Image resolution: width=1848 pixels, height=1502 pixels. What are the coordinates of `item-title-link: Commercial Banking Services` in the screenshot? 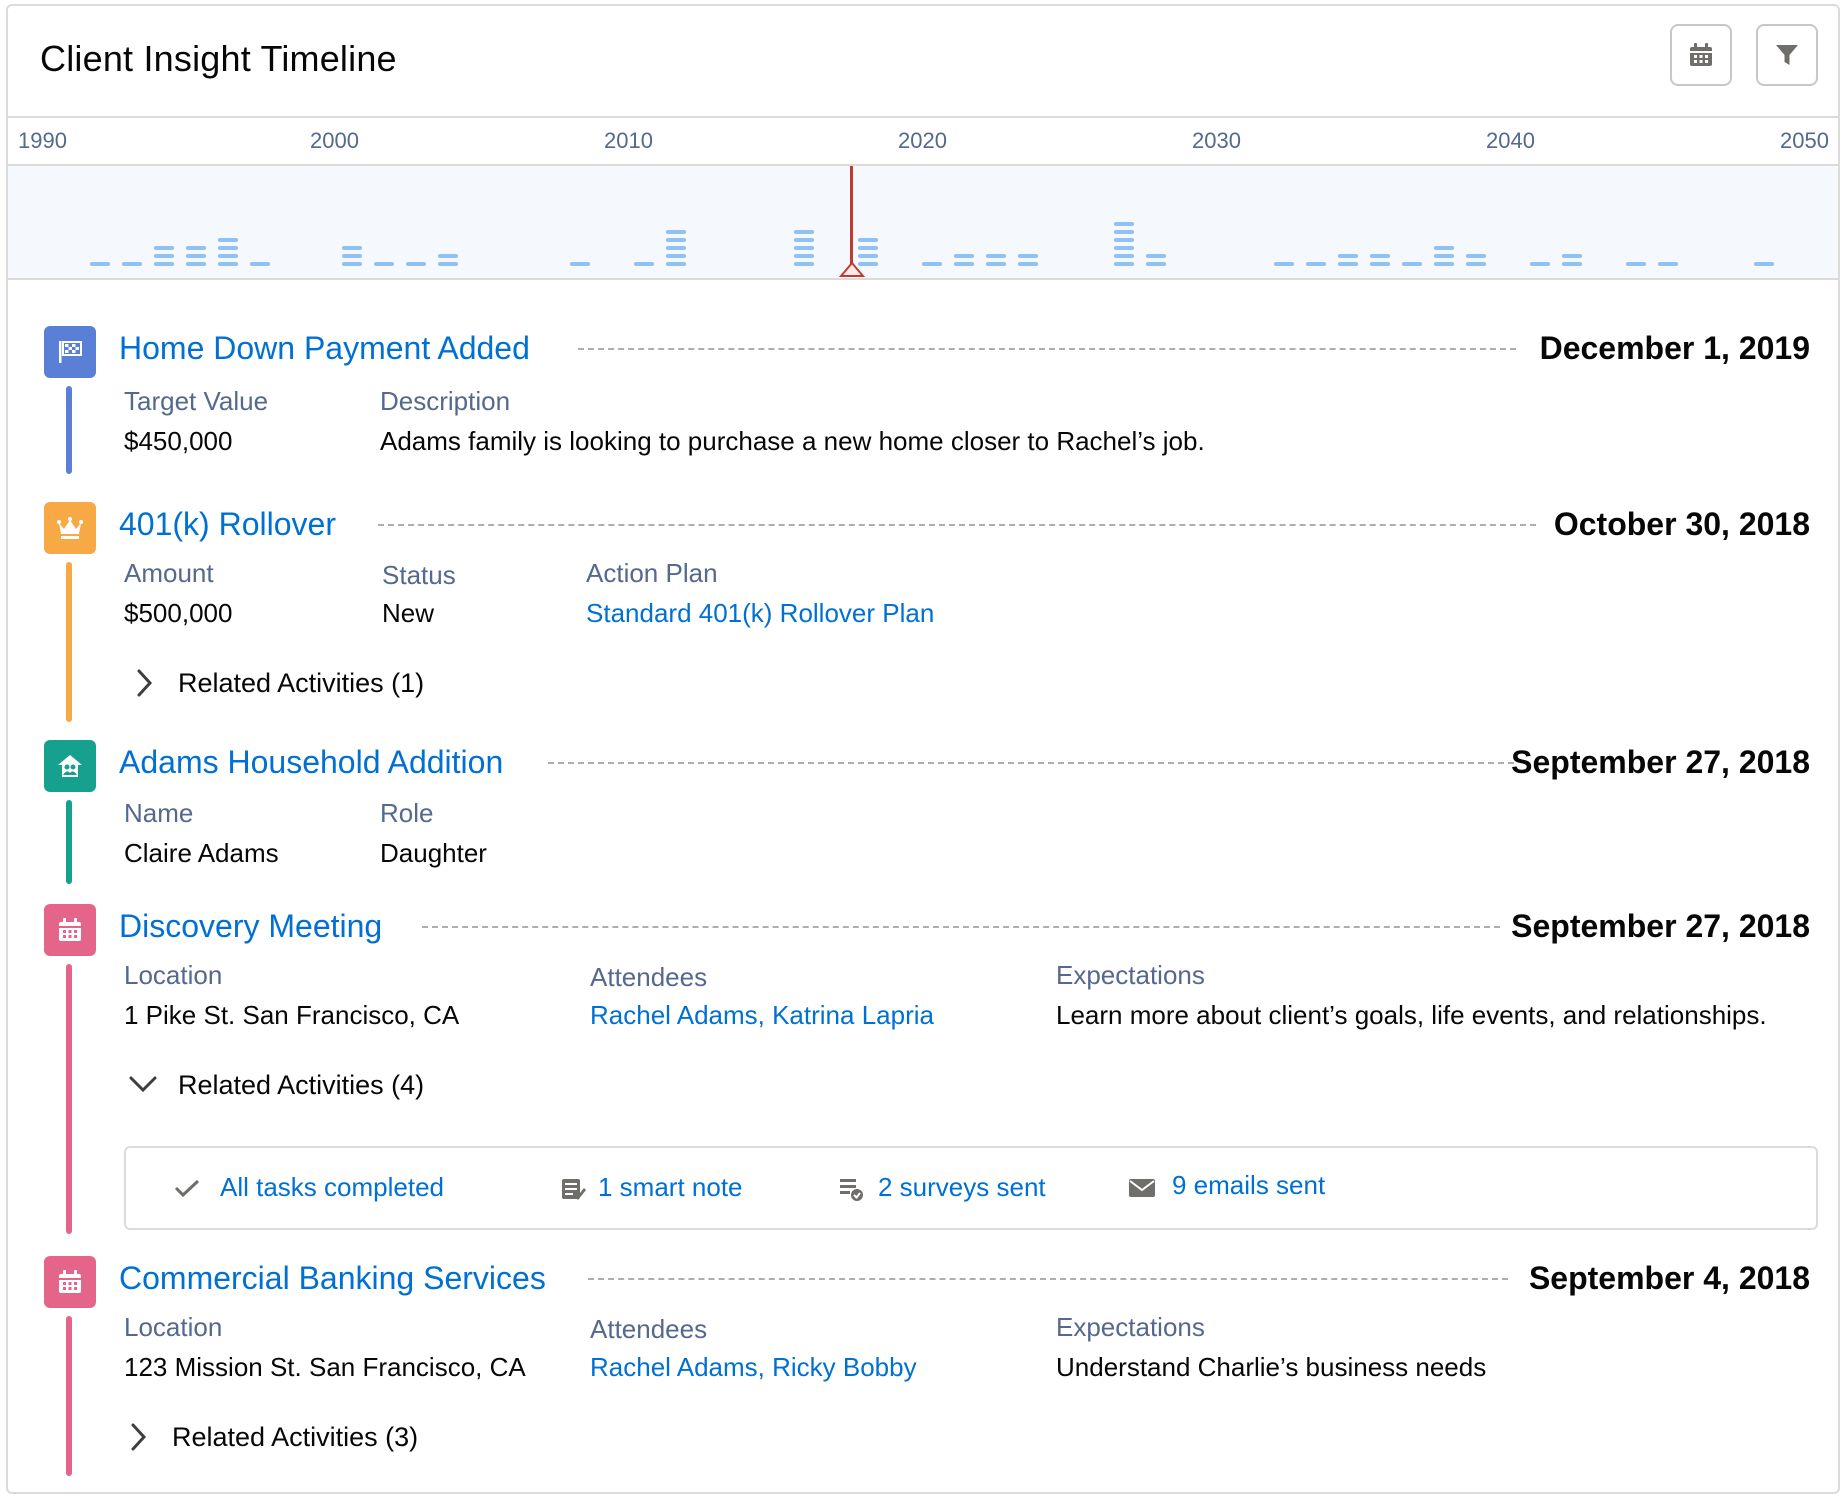 It's located at (343, 1278).